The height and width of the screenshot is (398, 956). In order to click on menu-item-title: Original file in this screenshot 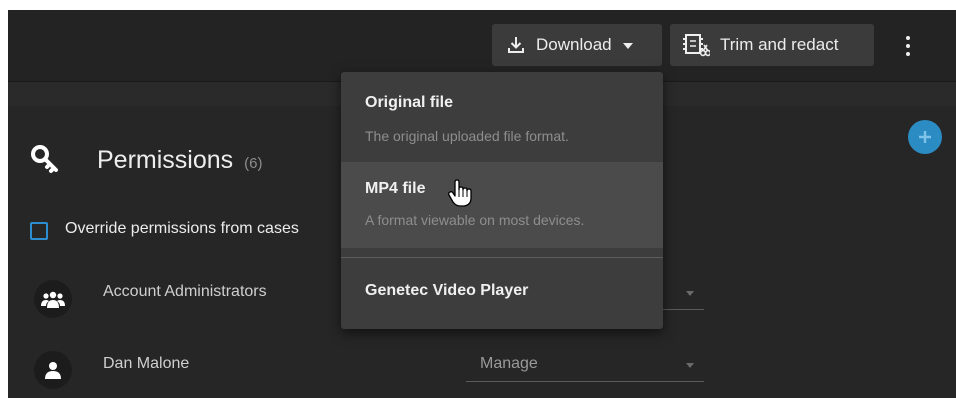, I will do `click(409, 102)`.